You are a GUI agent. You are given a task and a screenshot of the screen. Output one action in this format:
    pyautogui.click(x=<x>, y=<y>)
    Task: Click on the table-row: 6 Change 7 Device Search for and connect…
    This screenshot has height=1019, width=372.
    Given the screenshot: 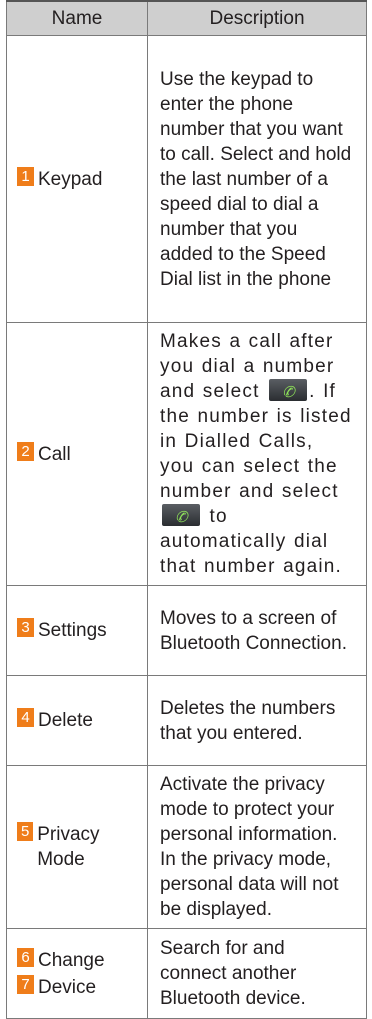 What is the action you would take?
    pyautogui.click(x=186, y=973)
    